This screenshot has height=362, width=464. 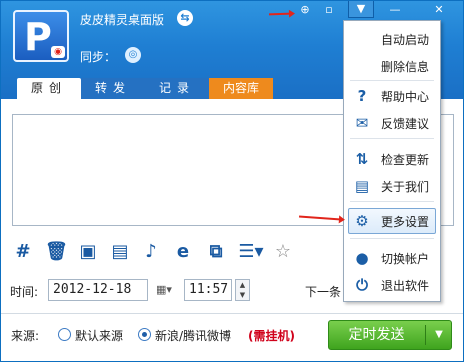 What do you see at coordinates (376, 335) in the screenshot?
I see `send-label: 定时发送` at bounding box center [376, 335].